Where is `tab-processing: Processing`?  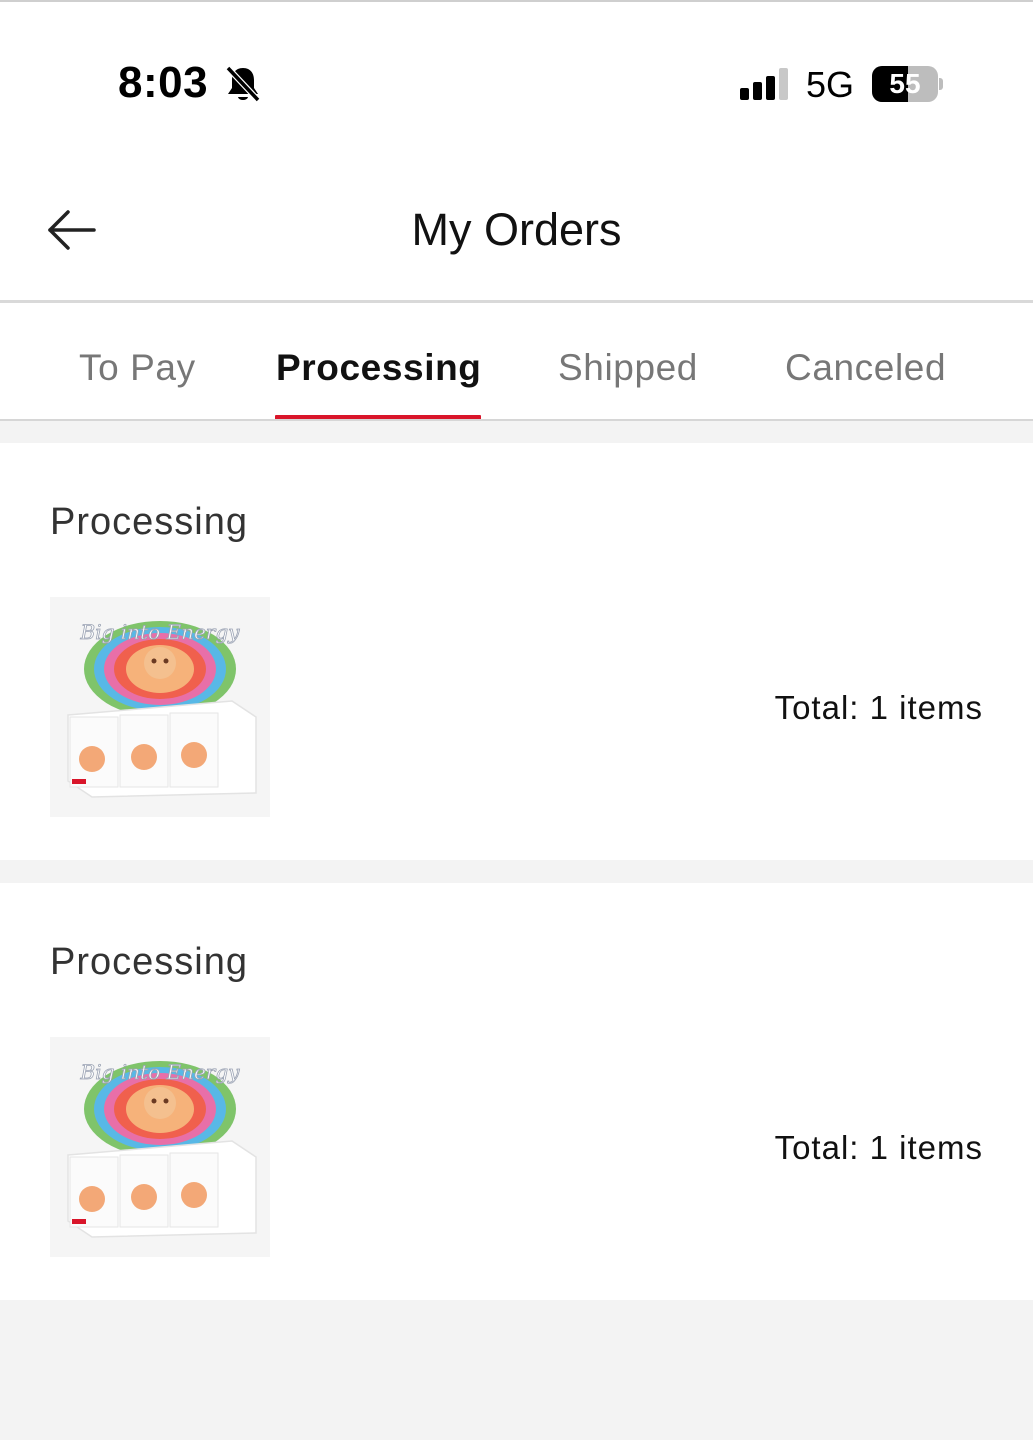 tab-processing: Processing is located at coordinates (378, 368).